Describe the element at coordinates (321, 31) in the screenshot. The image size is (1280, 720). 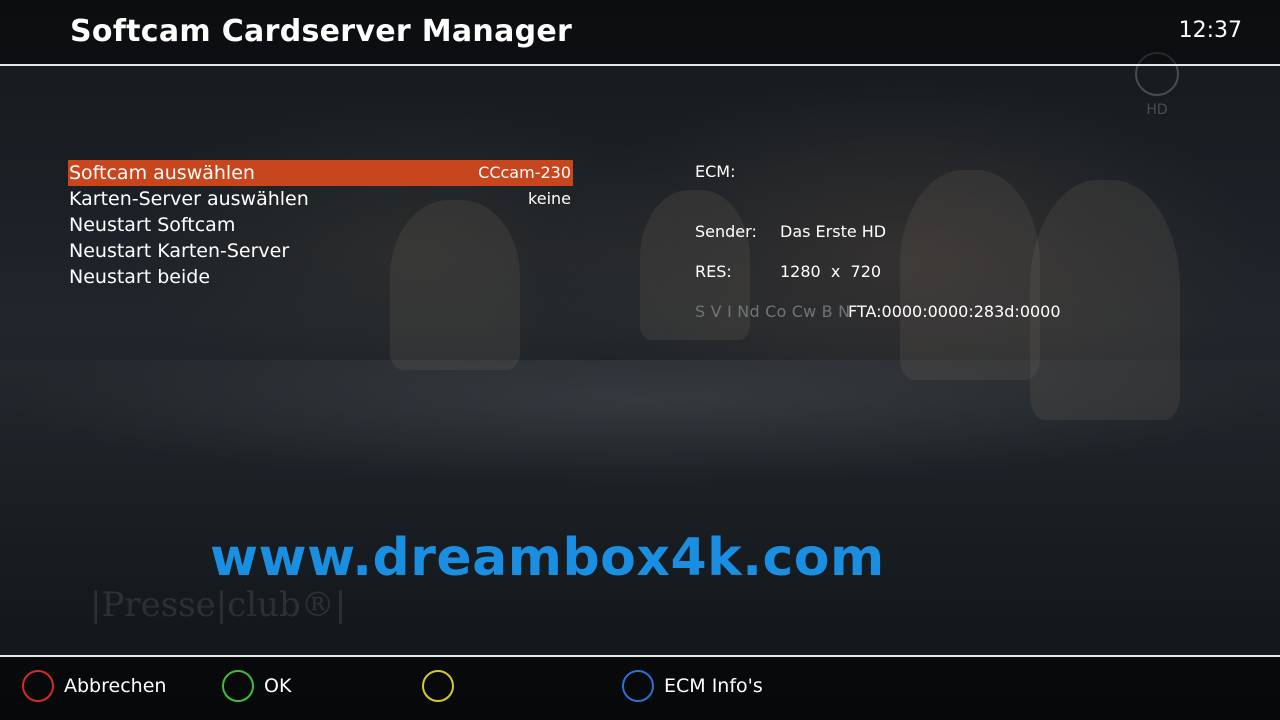
I see `page-title: Softcam Cardserver Manager` at that location.